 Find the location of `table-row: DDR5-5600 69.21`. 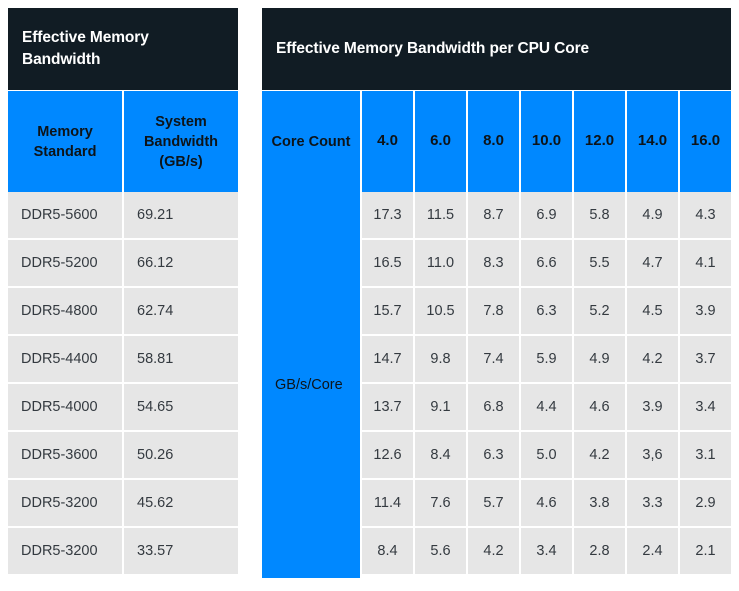

table-row: DDR5-5600 69.21 is located at coordinates (123, 215).